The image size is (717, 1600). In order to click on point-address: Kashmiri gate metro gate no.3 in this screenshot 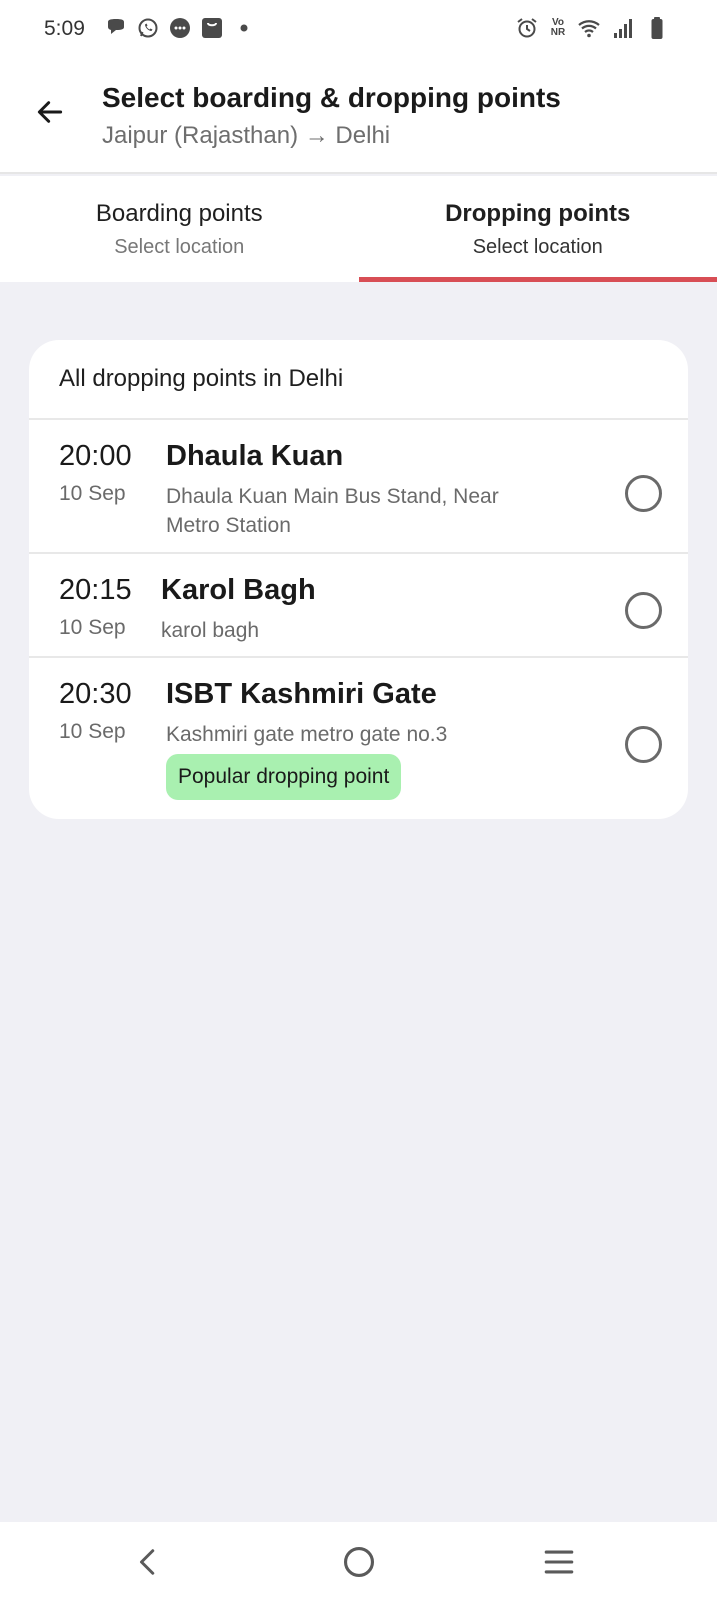, I will do `click(307, 734)`.